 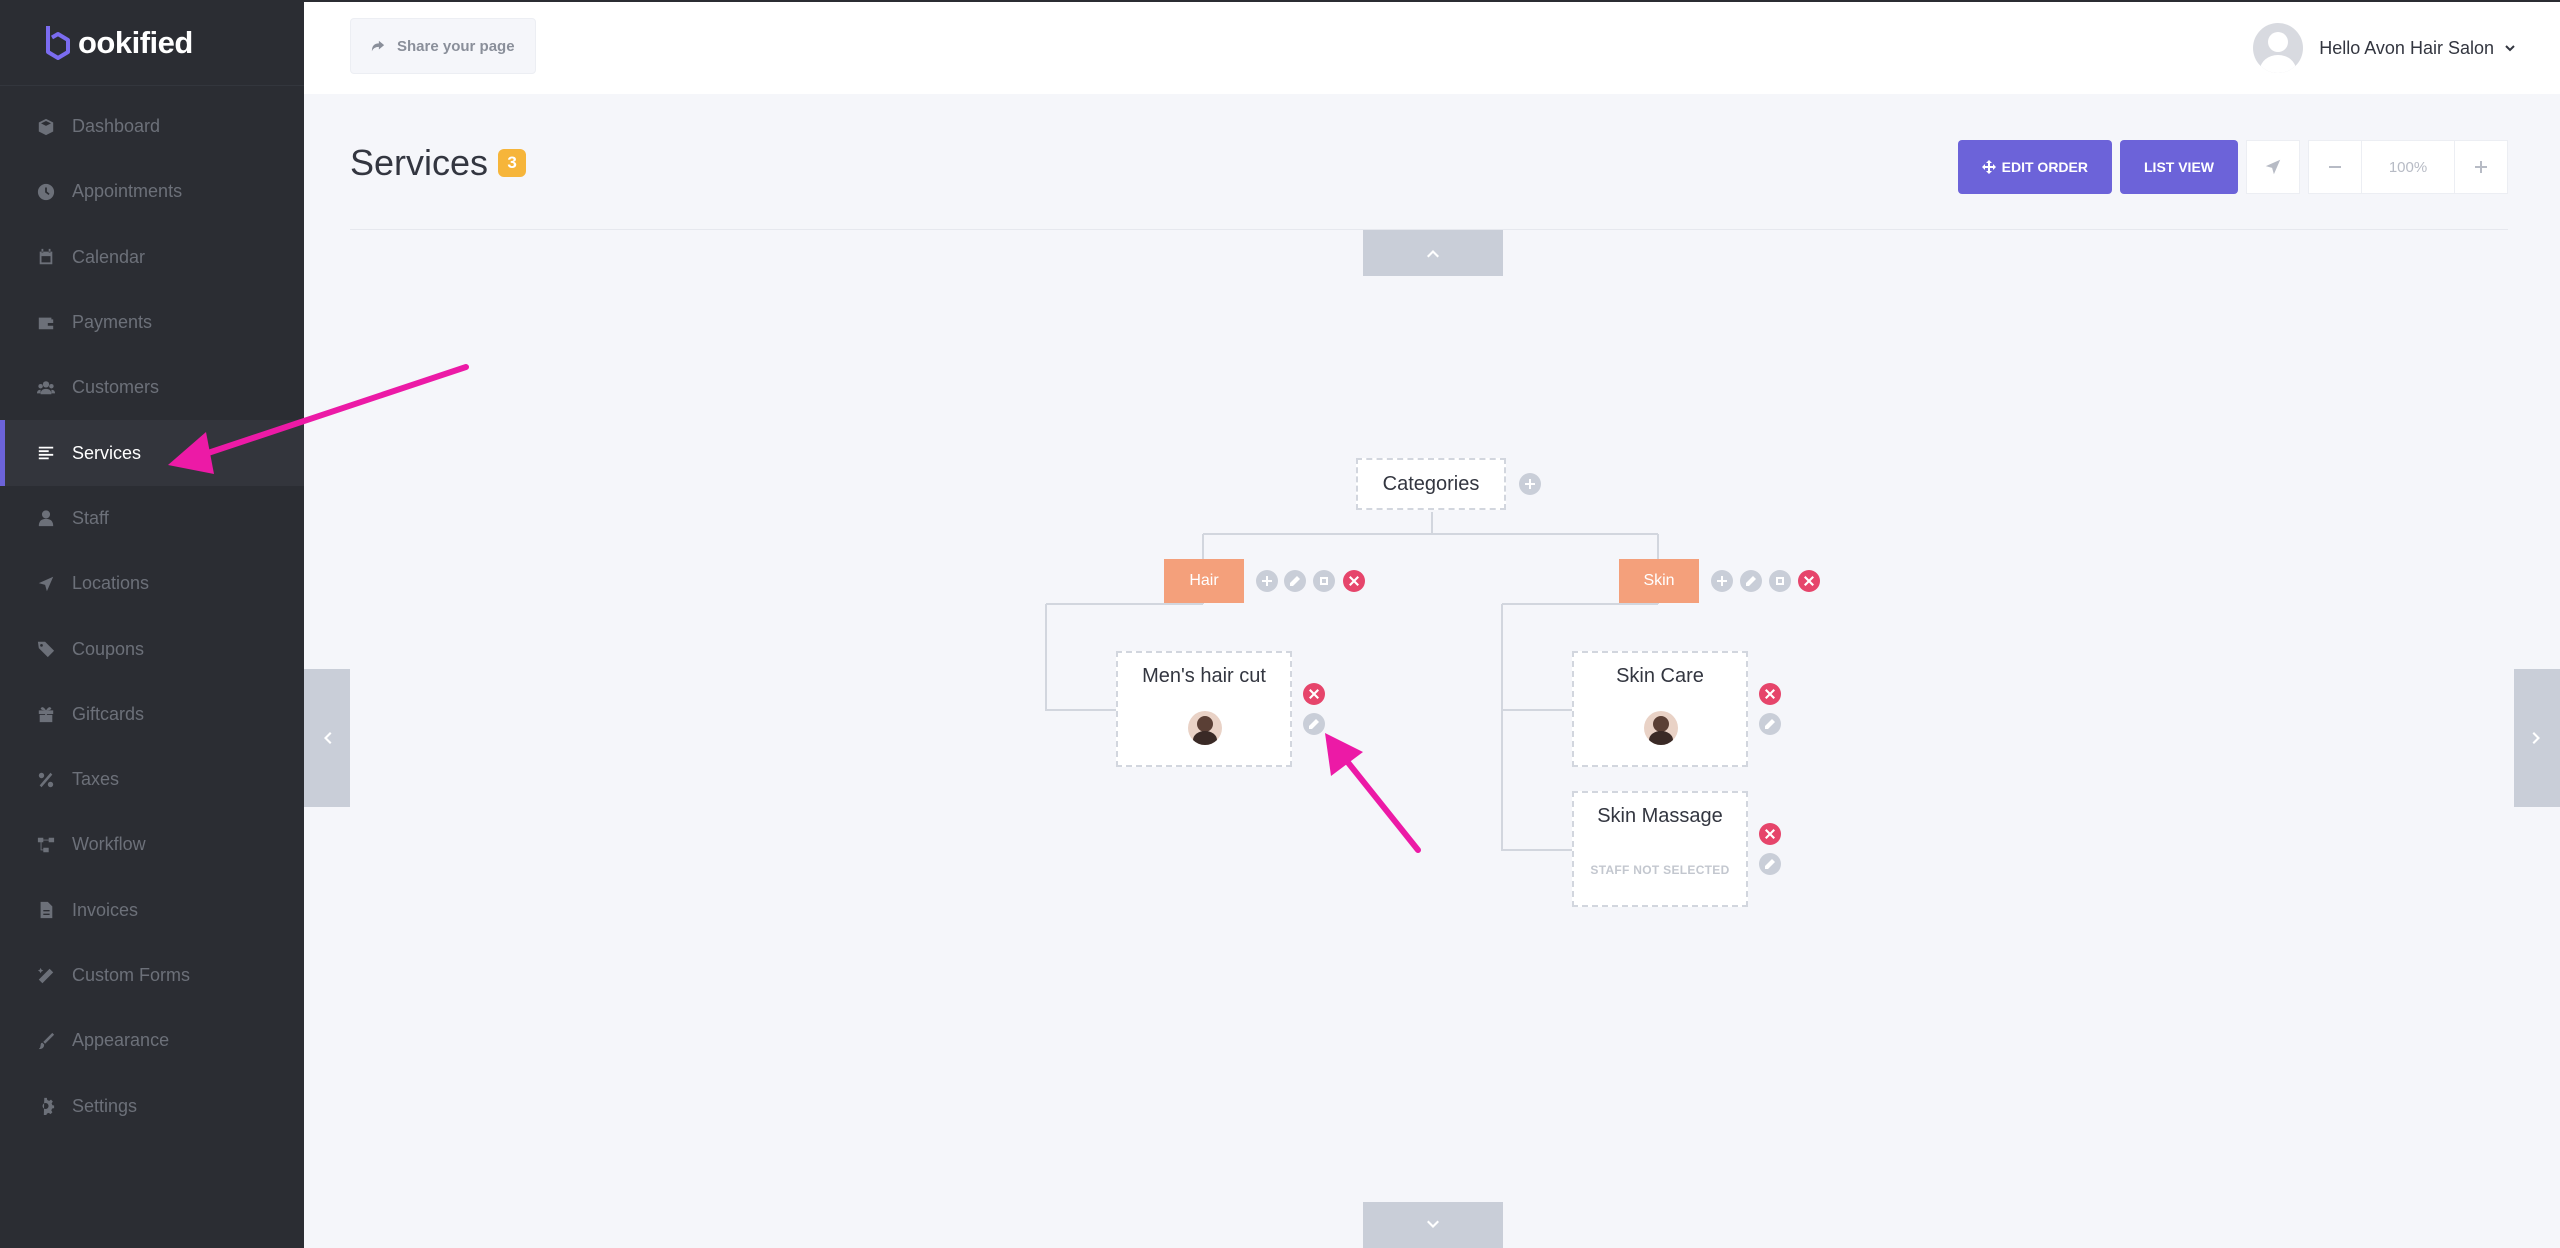 I want to click on sidebar-item-settings: Settings, so click(x=152, y=1105).